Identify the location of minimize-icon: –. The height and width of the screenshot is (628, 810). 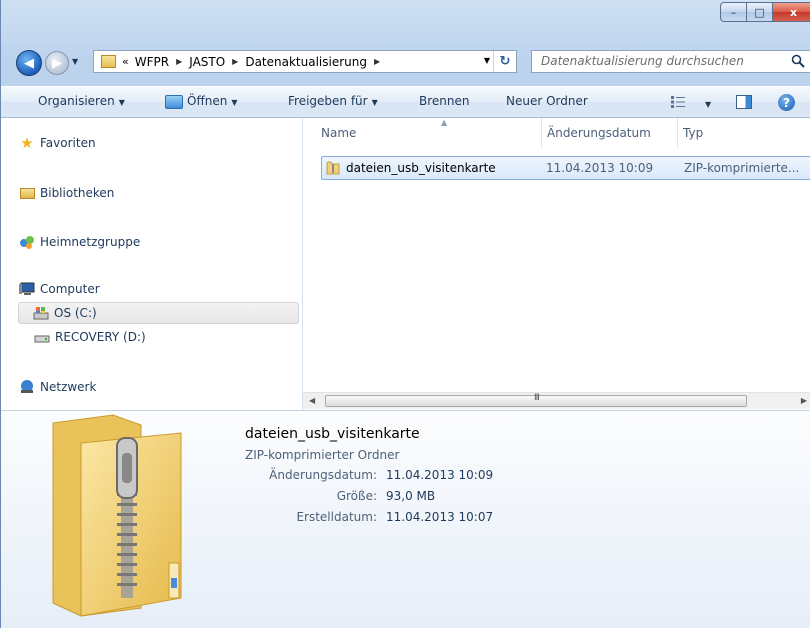
(733, 12).